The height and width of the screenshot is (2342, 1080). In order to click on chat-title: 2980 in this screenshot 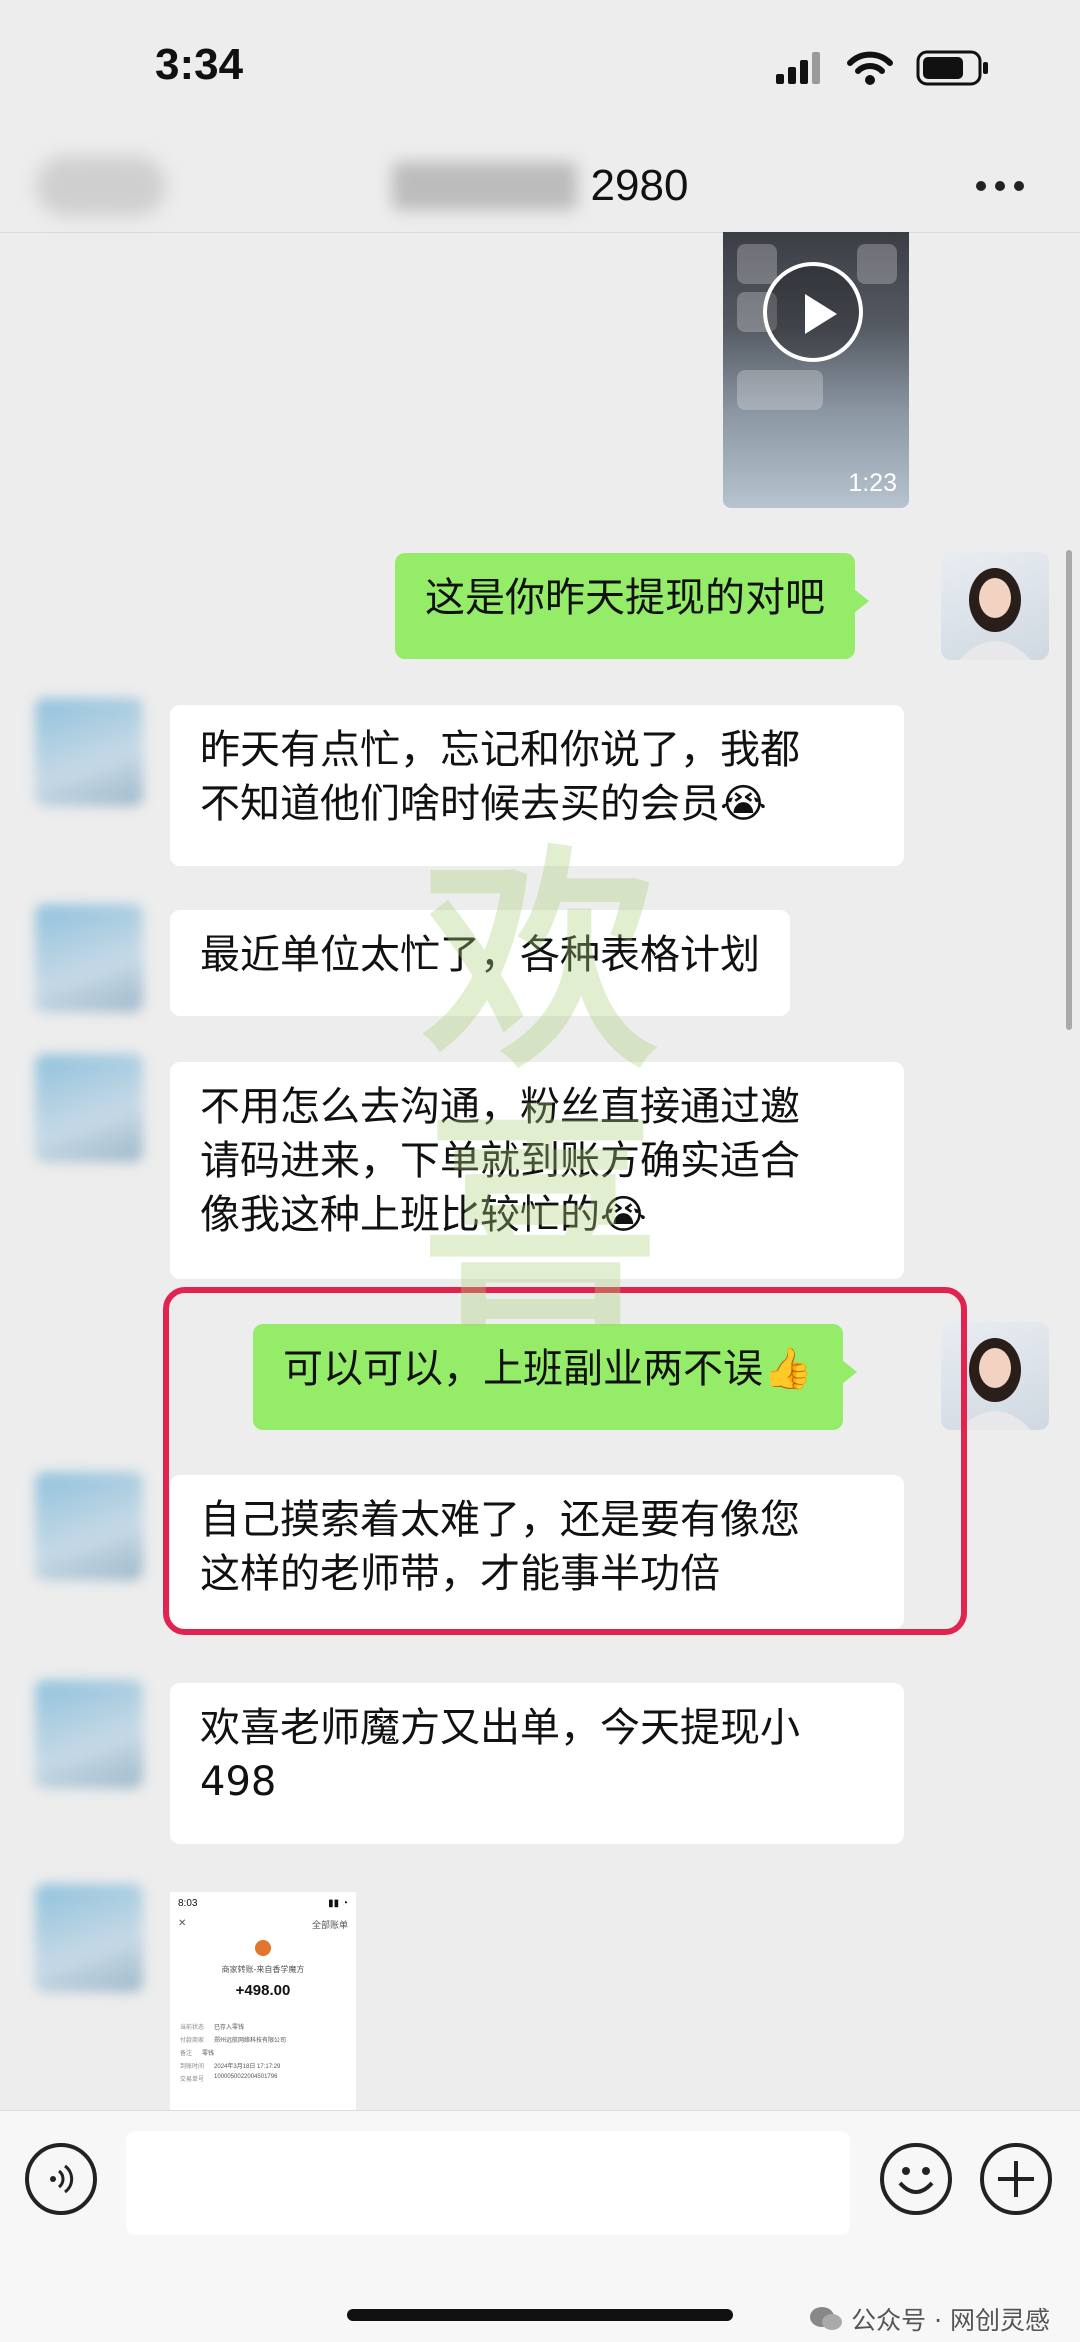, I will do `click(540, 186)`.